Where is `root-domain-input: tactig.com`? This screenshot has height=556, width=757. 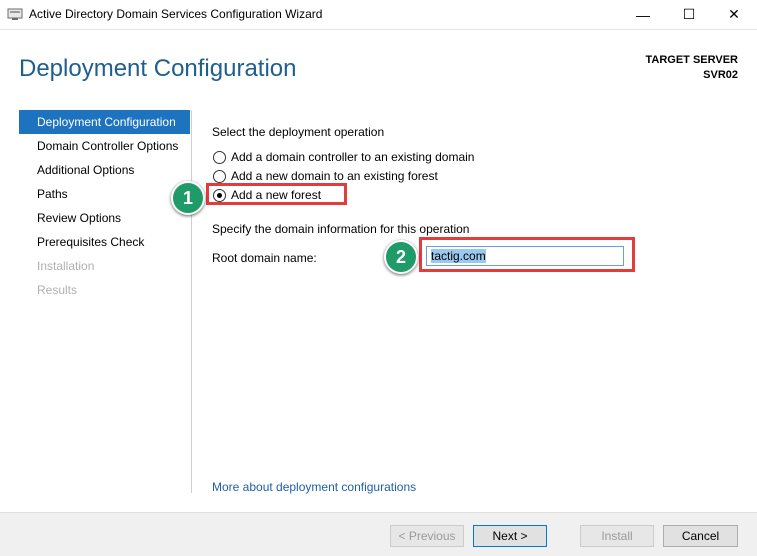 root-domain-input: tactig.com is located at coordinates (525, 256).